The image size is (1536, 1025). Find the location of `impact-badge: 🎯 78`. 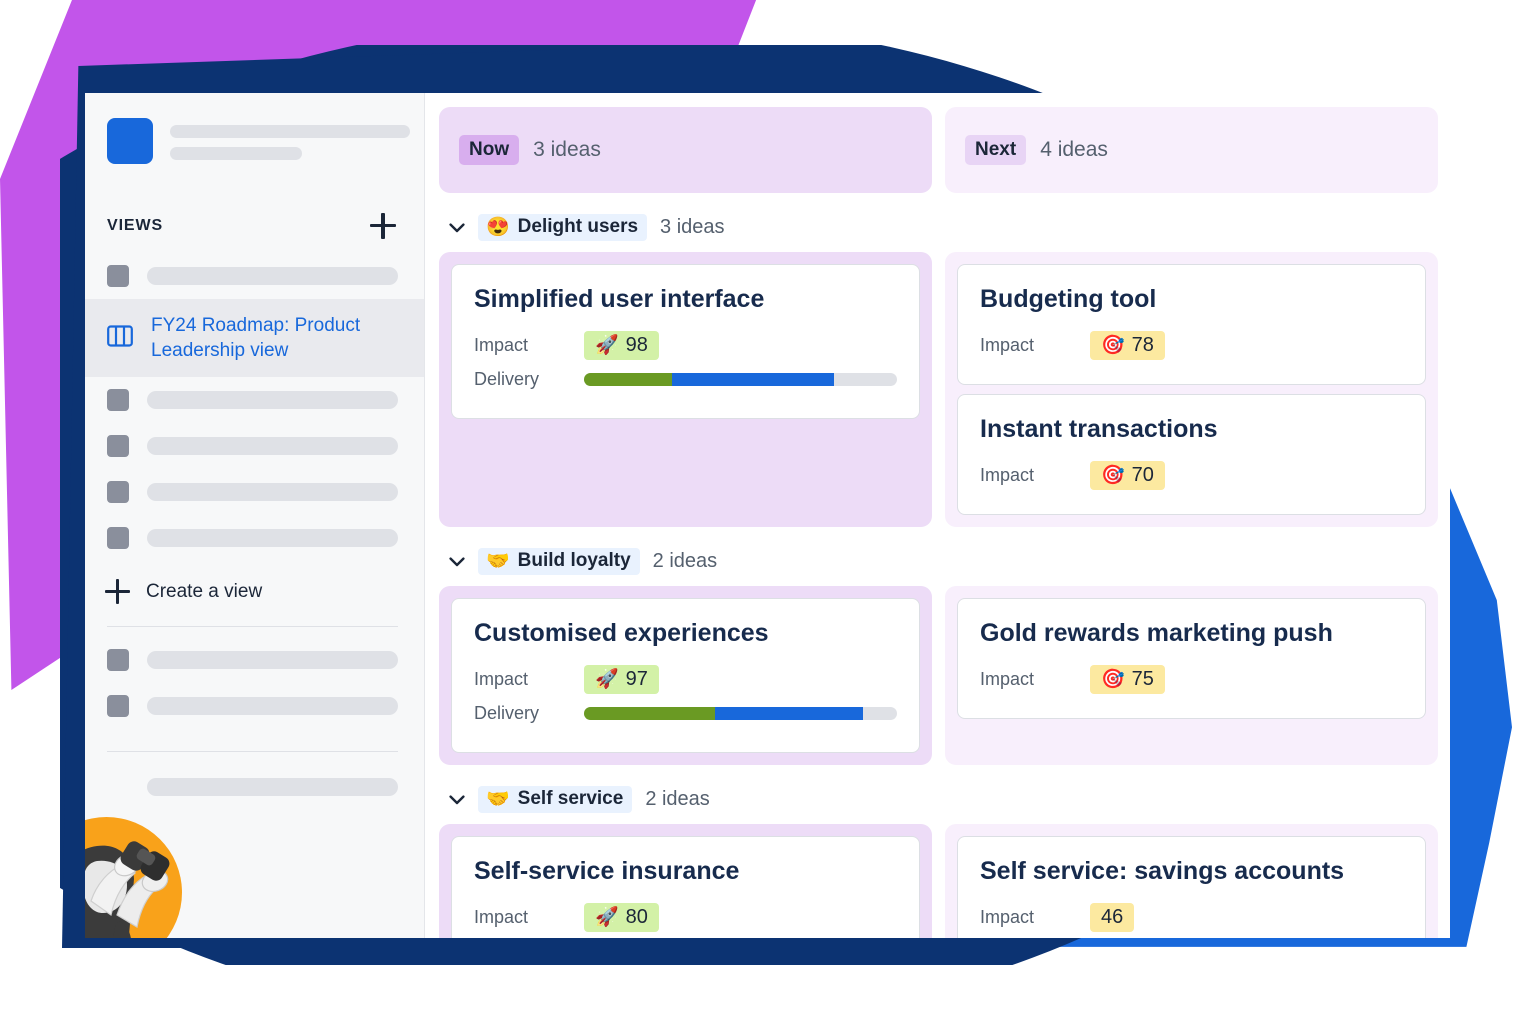

impact-badge: 🎯 78 is located at coordinates (1127, 345).